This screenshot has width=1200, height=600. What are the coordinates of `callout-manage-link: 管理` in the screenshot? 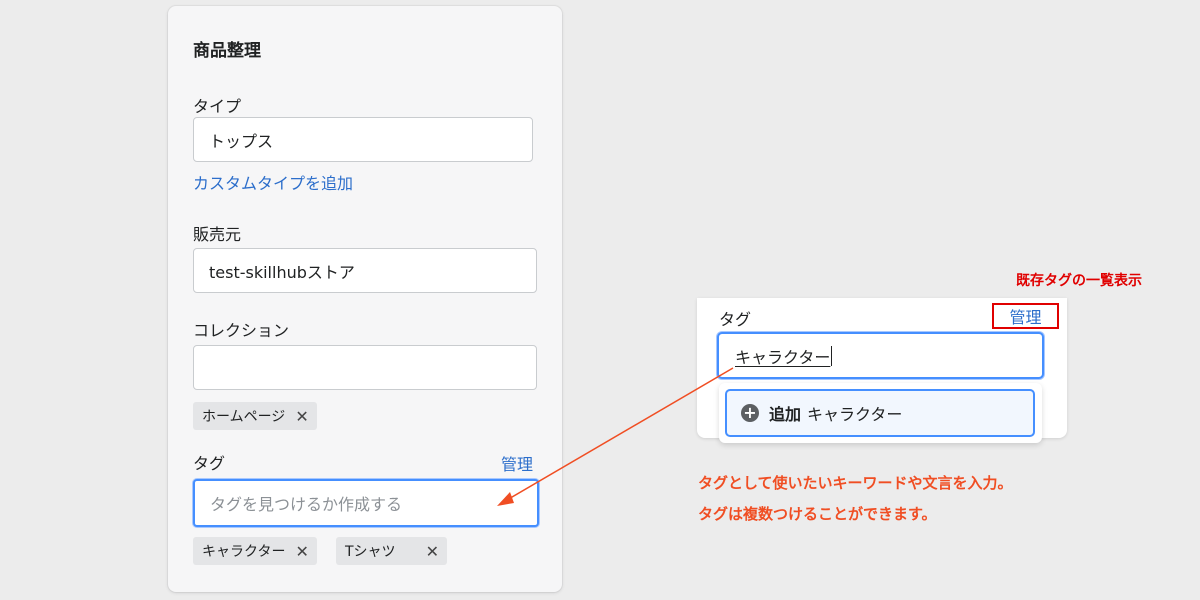 It's located at (1025, 316).